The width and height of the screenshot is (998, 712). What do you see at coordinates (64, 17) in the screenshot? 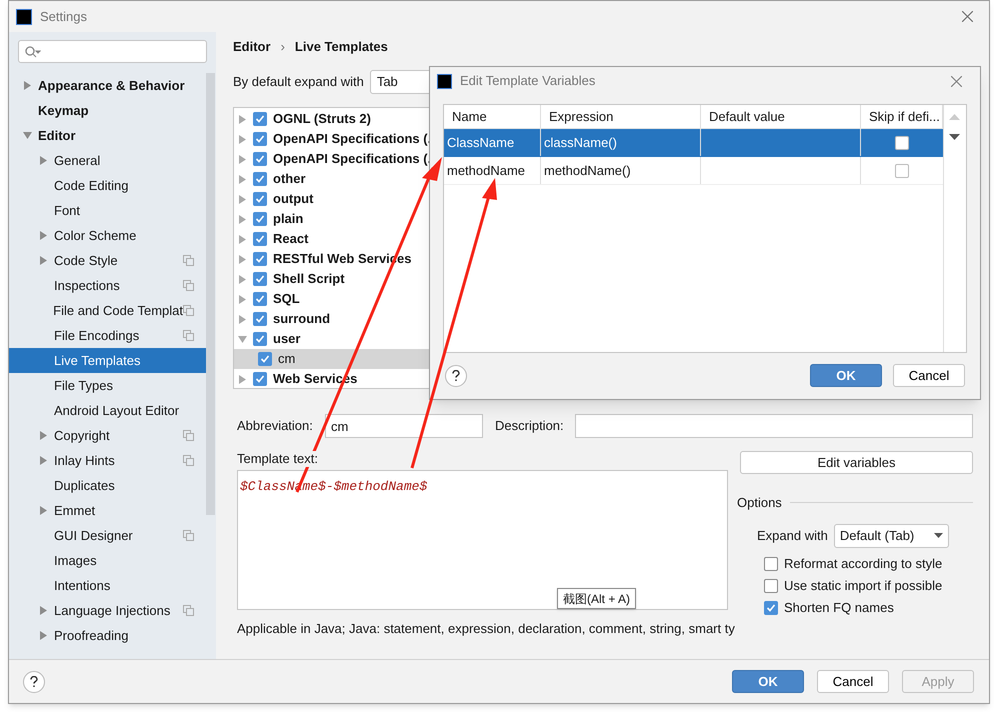
I see `window-title: Settings` at bounding box center [64, 17].